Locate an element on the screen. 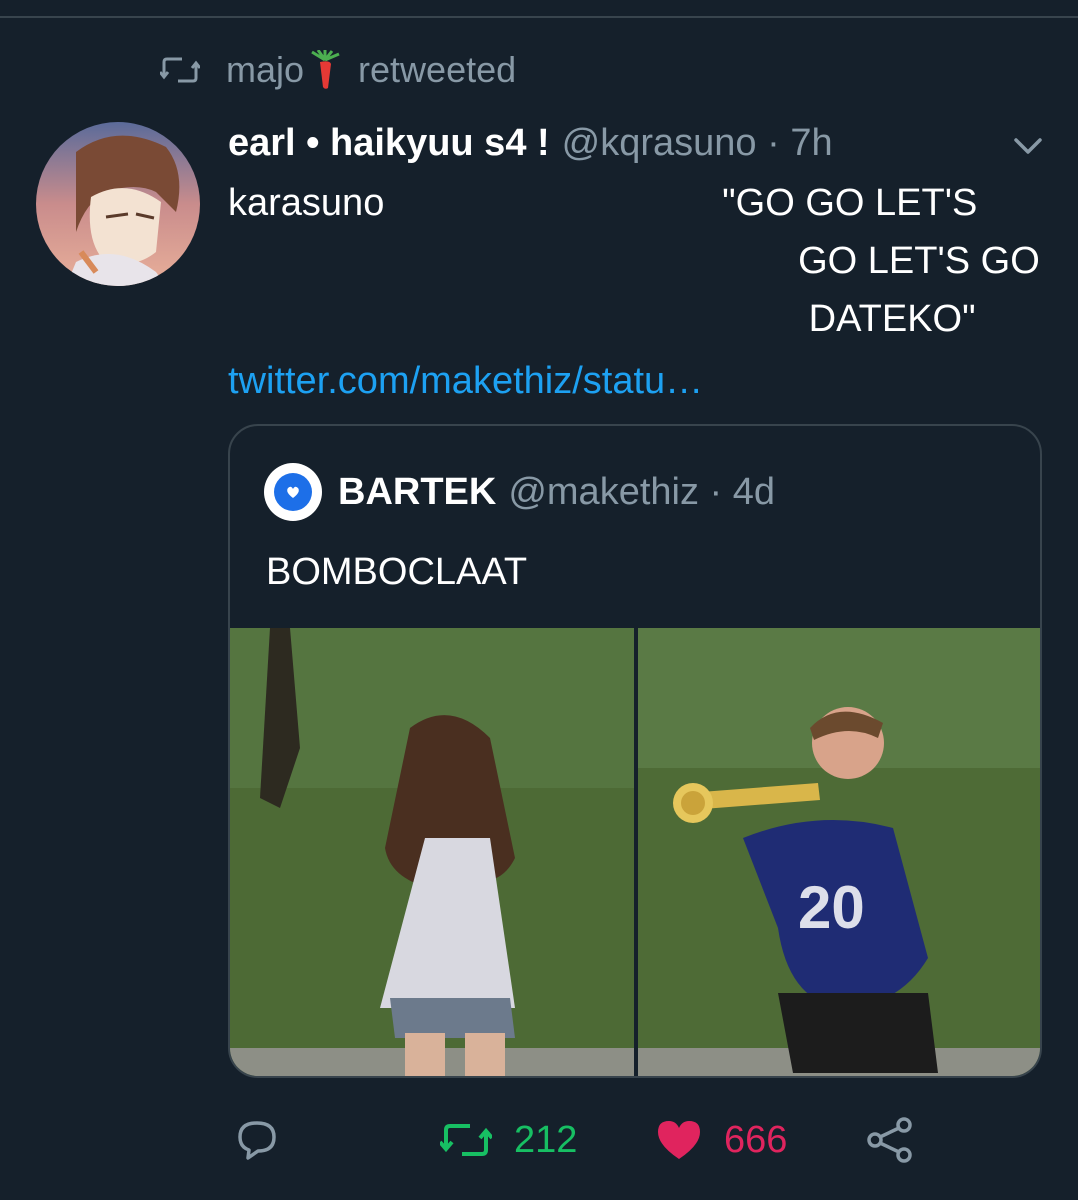  retweeter-name: majo is located at coordinates (265, 70).